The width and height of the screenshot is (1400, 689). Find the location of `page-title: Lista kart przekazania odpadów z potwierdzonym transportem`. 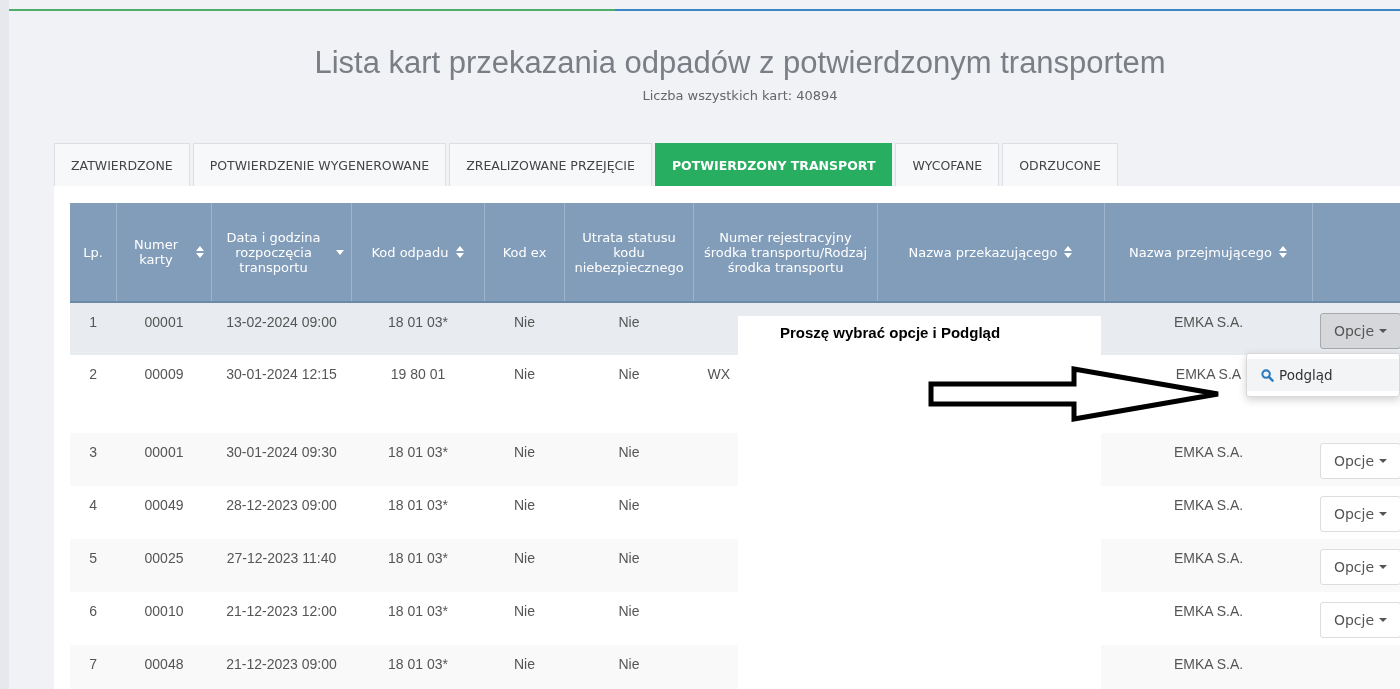

page-title: Lista kart przekazania odpadów z potwierdzonym transportem is located at coordinates (740, 63).